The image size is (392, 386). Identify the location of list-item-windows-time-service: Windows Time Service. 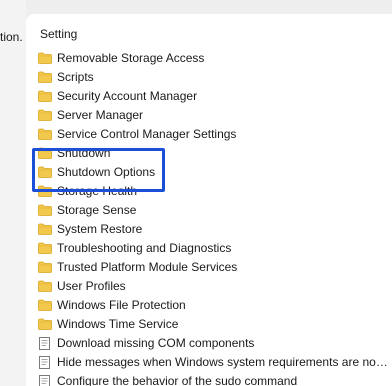
(213, 323).